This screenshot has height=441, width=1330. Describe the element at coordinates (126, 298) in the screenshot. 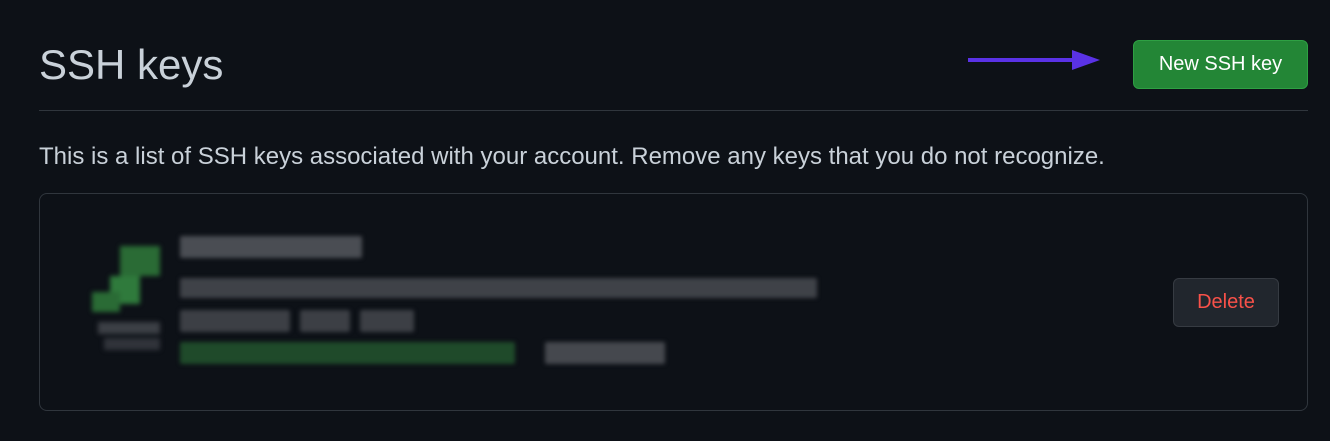

I see `key-icon` at that location.